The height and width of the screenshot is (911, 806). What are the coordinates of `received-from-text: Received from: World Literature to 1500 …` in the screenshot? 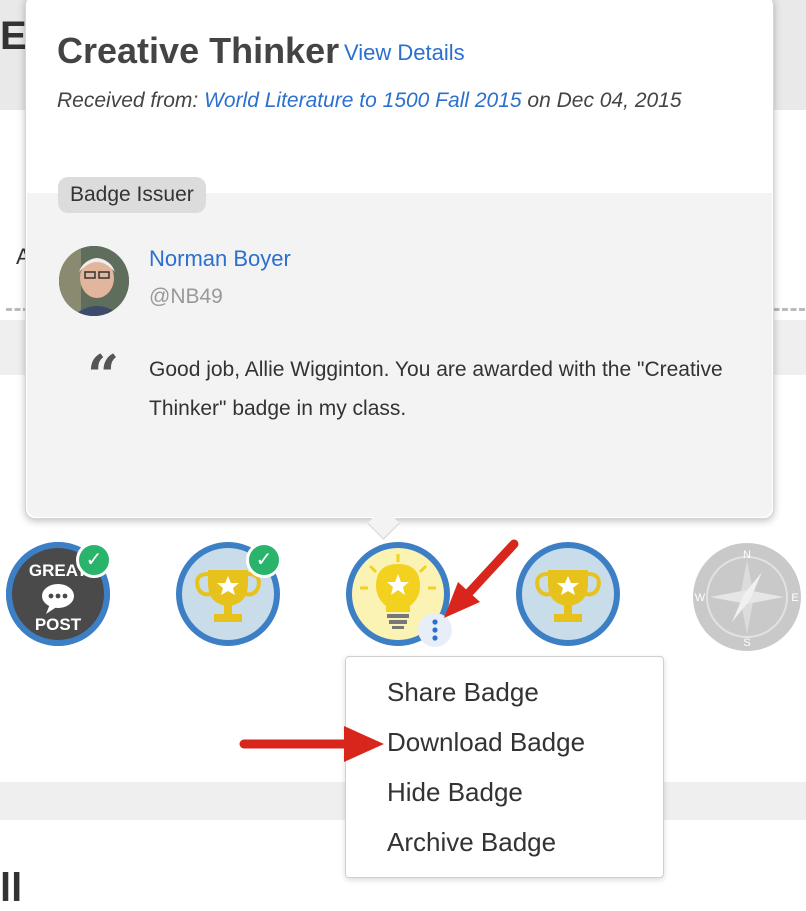 It's located at (397, 101).